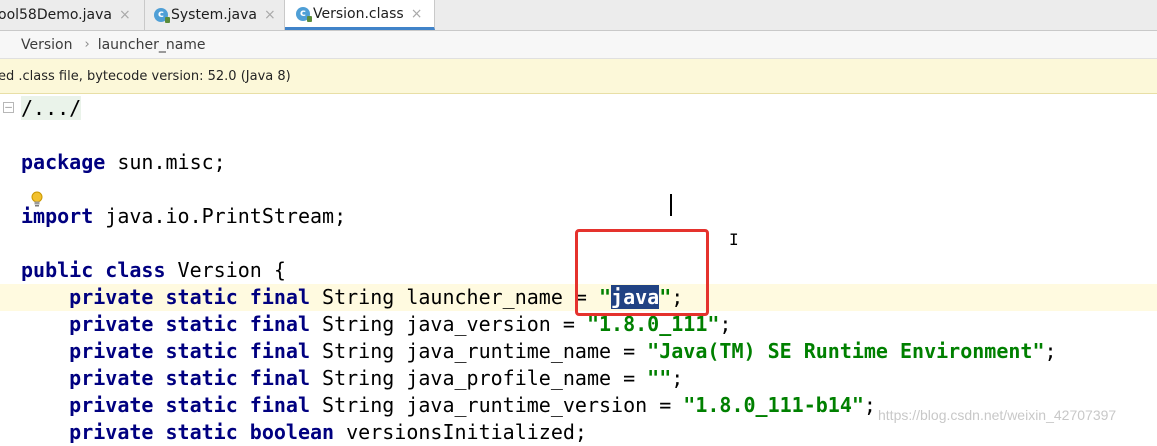  I want to click on field-name: launcher_name =, so click(502, 297).